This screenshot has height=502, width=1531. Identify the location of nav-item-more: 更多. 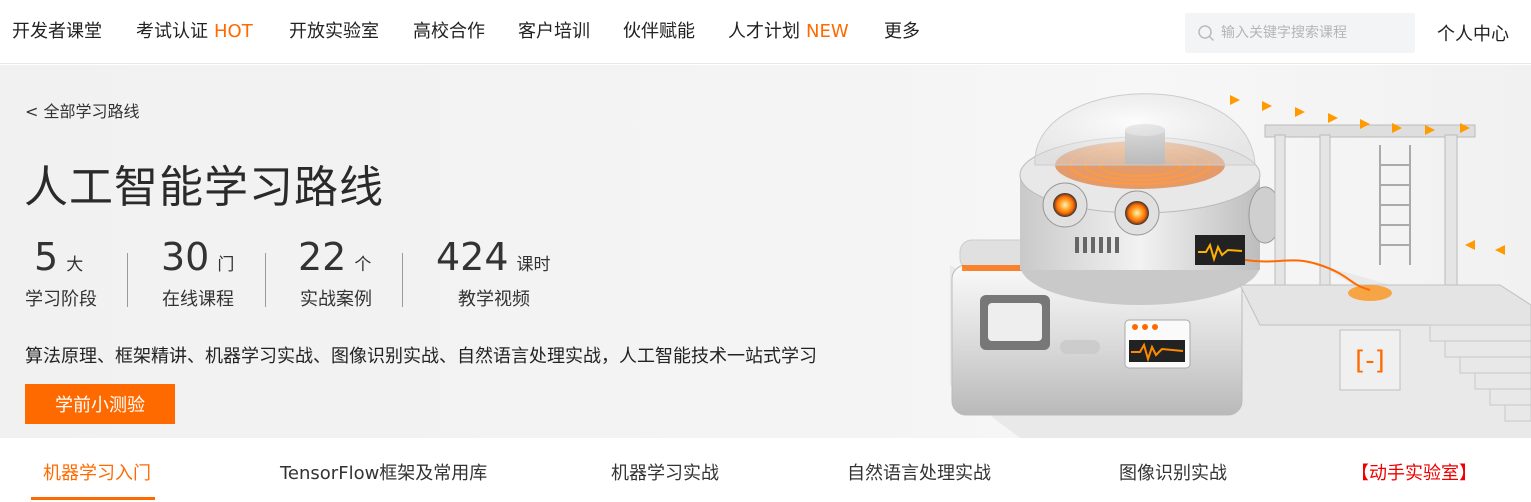
(902, 32).